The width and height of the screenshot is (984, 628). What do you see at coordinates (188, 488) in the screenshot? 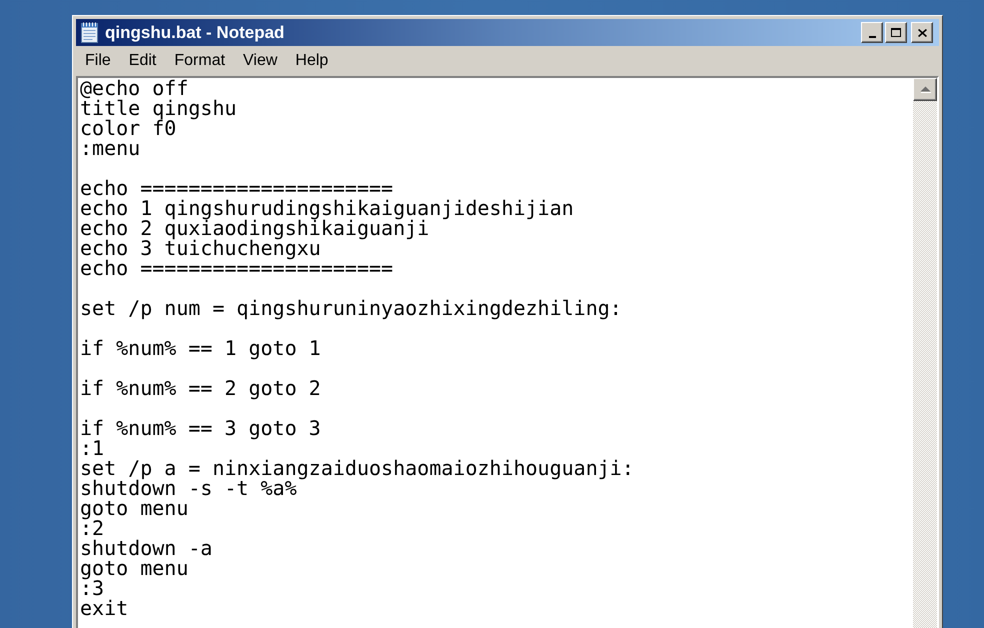
I see `code-line: shutdown -s -t %a%` at bounding box center [188, 488].